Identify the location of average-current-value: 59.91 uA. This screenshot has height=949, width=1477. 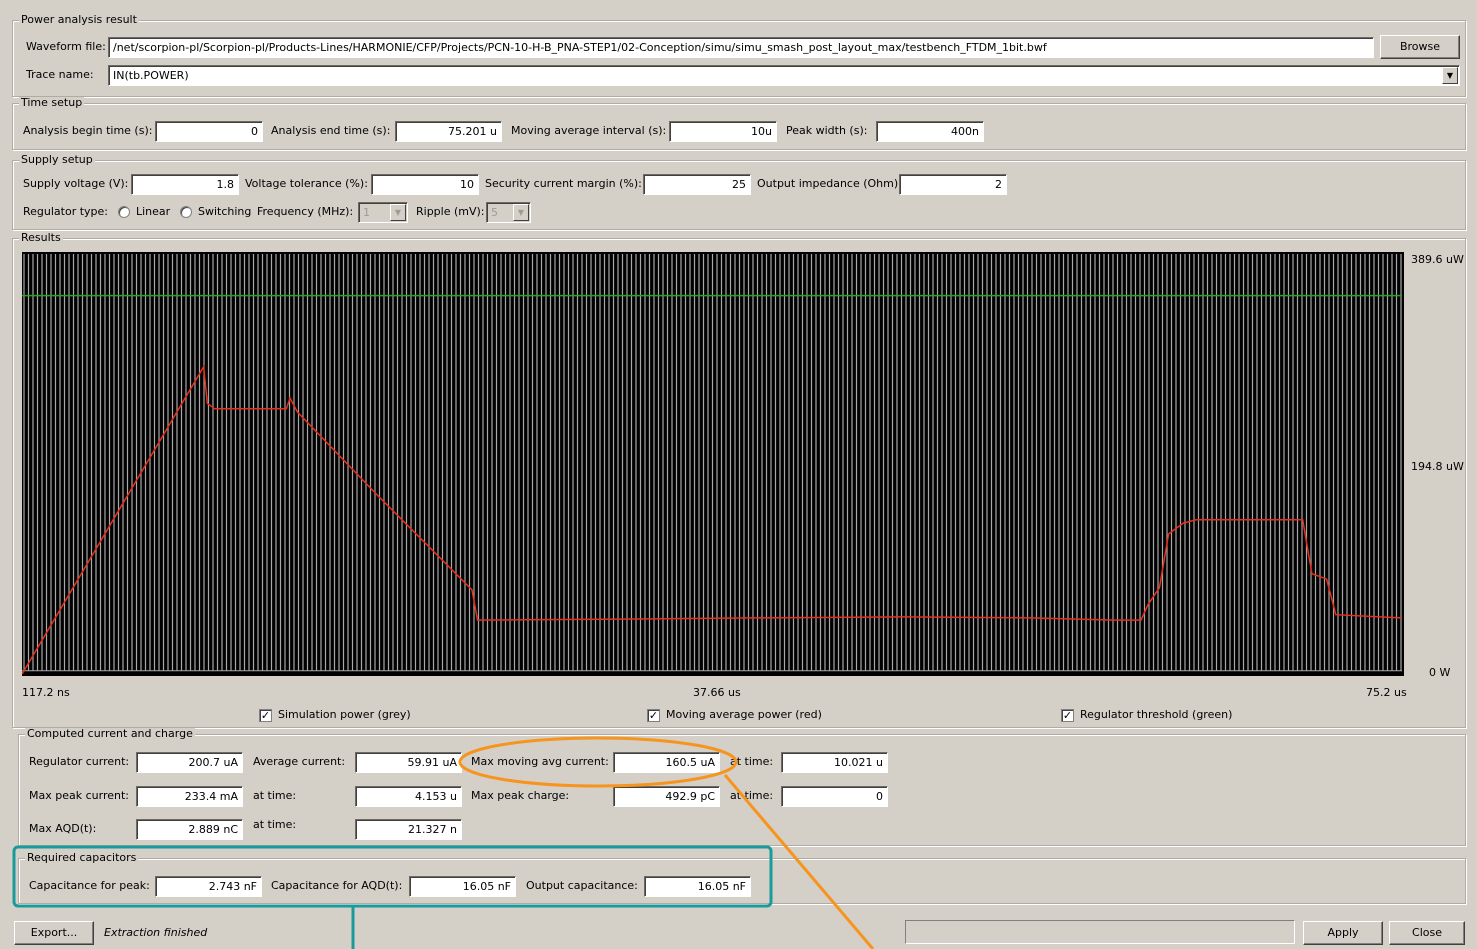
(408, 762).